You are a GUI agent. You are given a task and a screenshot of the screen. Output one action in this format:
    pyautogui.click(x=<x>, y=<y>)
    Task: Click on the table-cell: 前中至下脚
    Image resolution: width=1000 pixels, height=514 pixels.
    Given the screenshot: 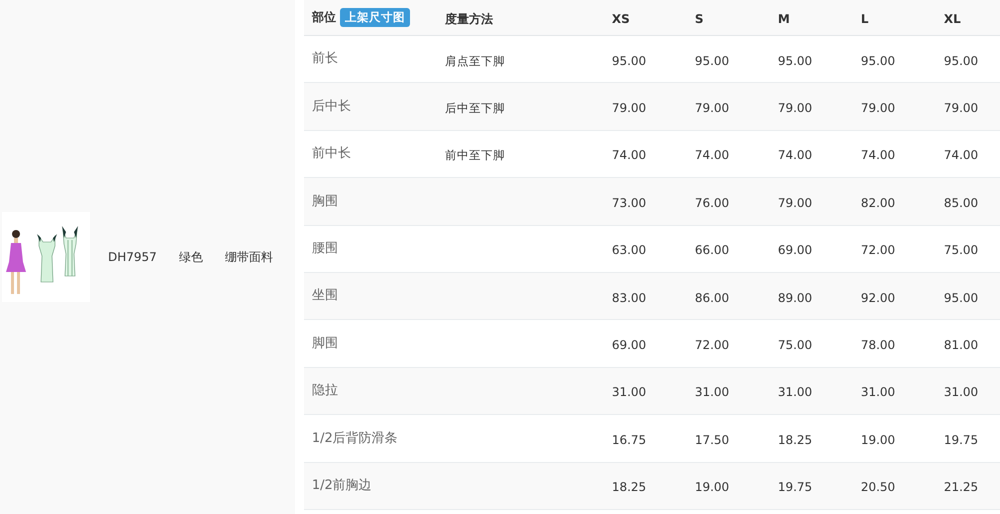 What is the action you would take?
    pyautogui.click(x=474, y=155)
    